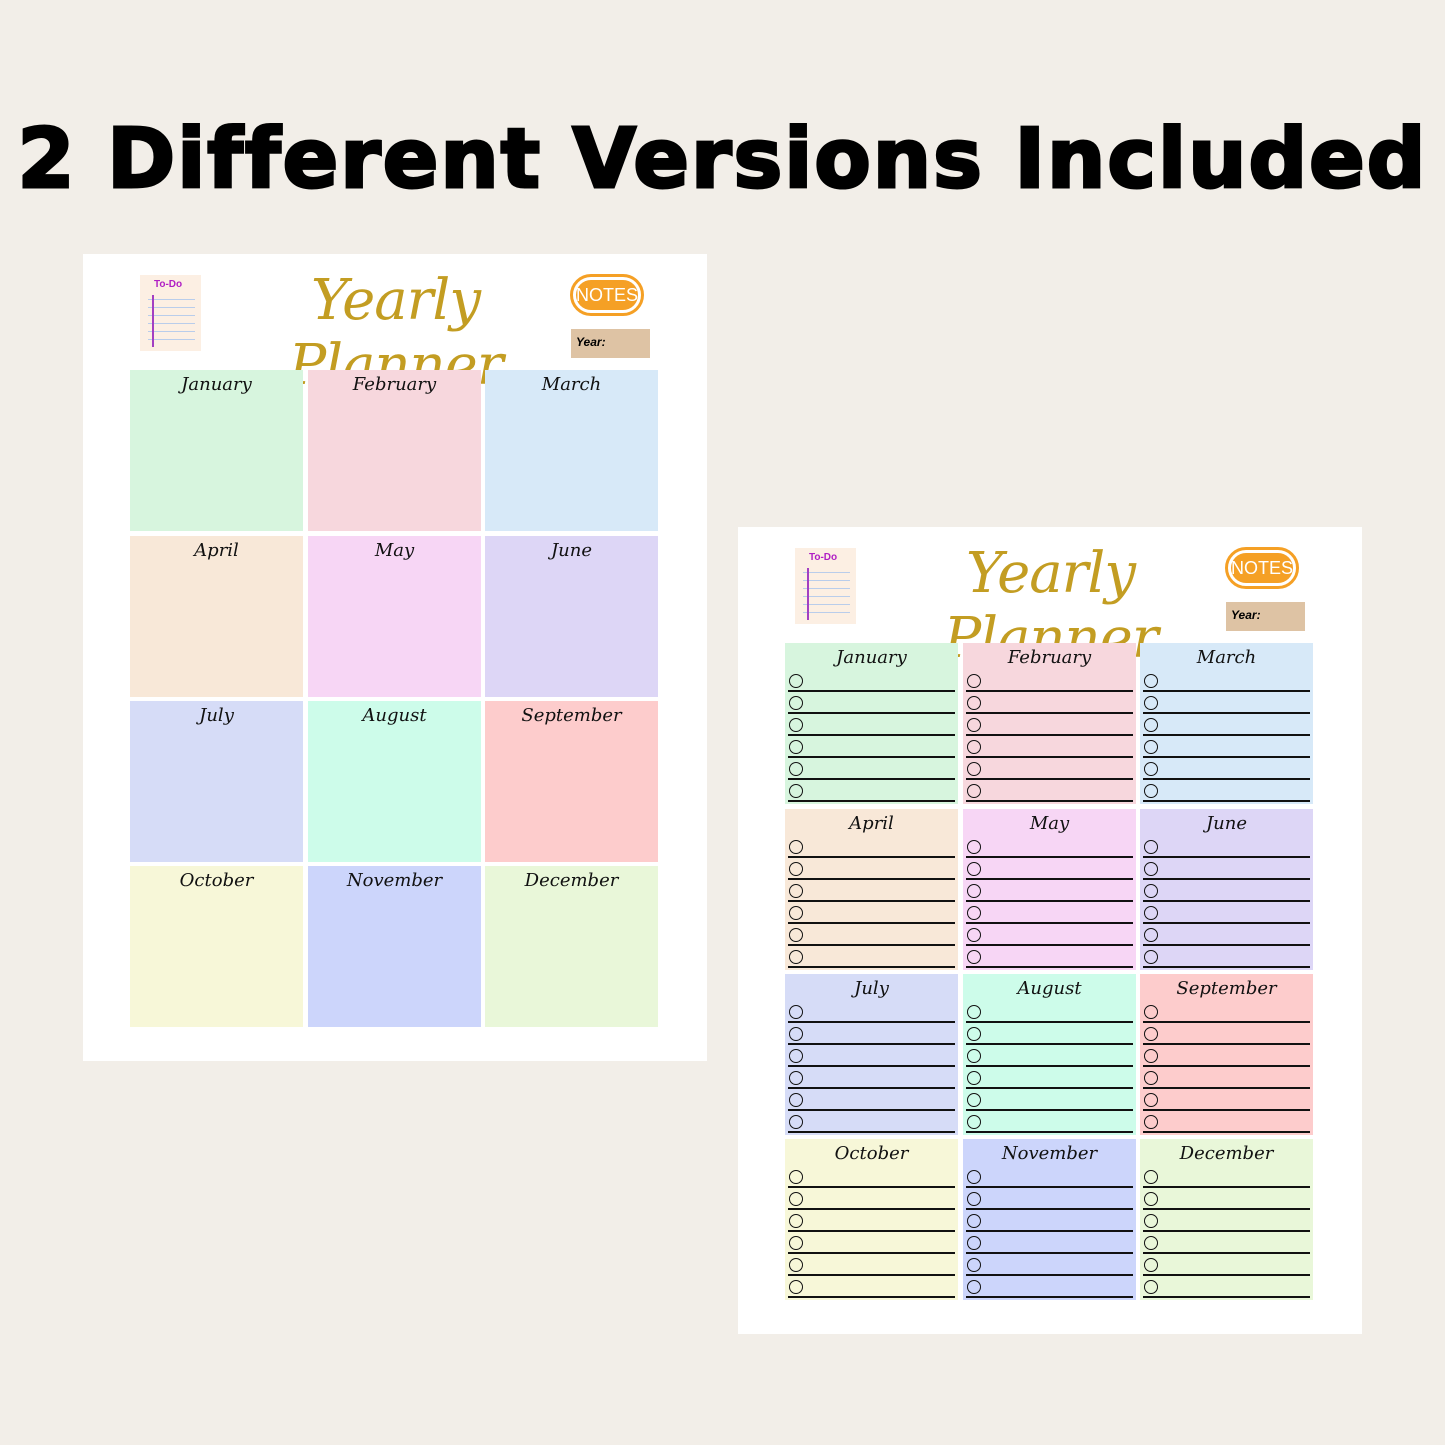  What do you see at coordinates (1049, 1219) in the screenshot?
I see `month-cell-november: November` at bounding box center [1049, 1219].